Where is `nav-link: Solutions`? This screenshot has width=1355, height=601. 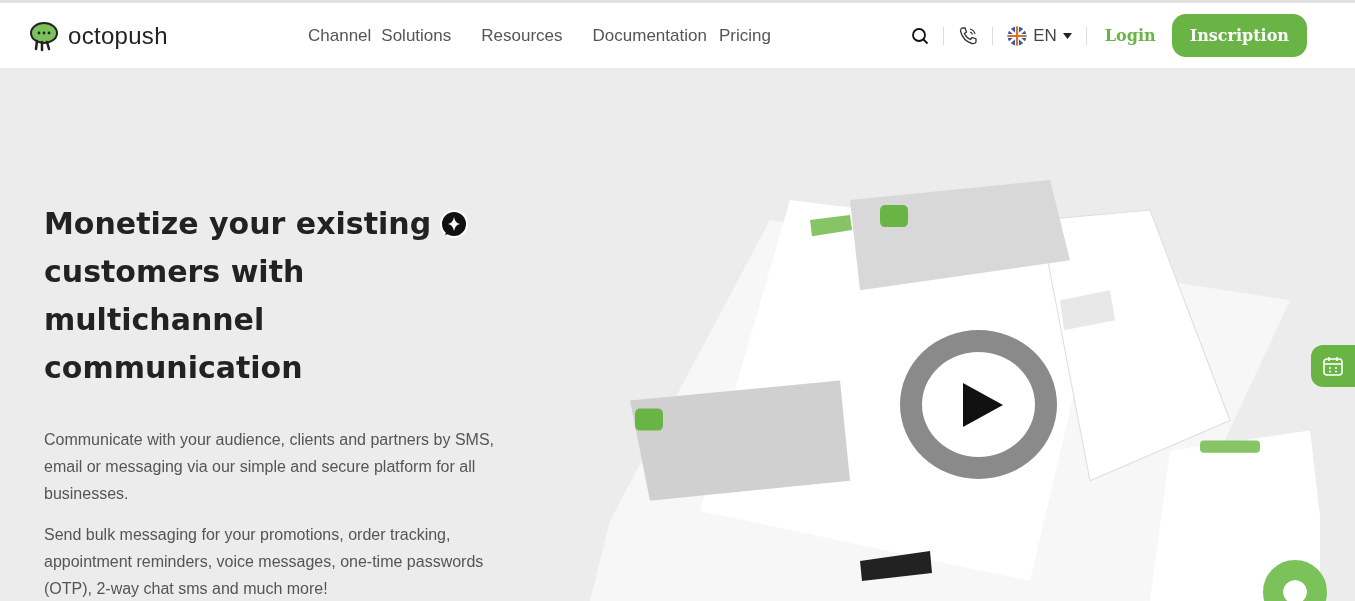 nav-link: Solutions is located at coordinates (416, 35).